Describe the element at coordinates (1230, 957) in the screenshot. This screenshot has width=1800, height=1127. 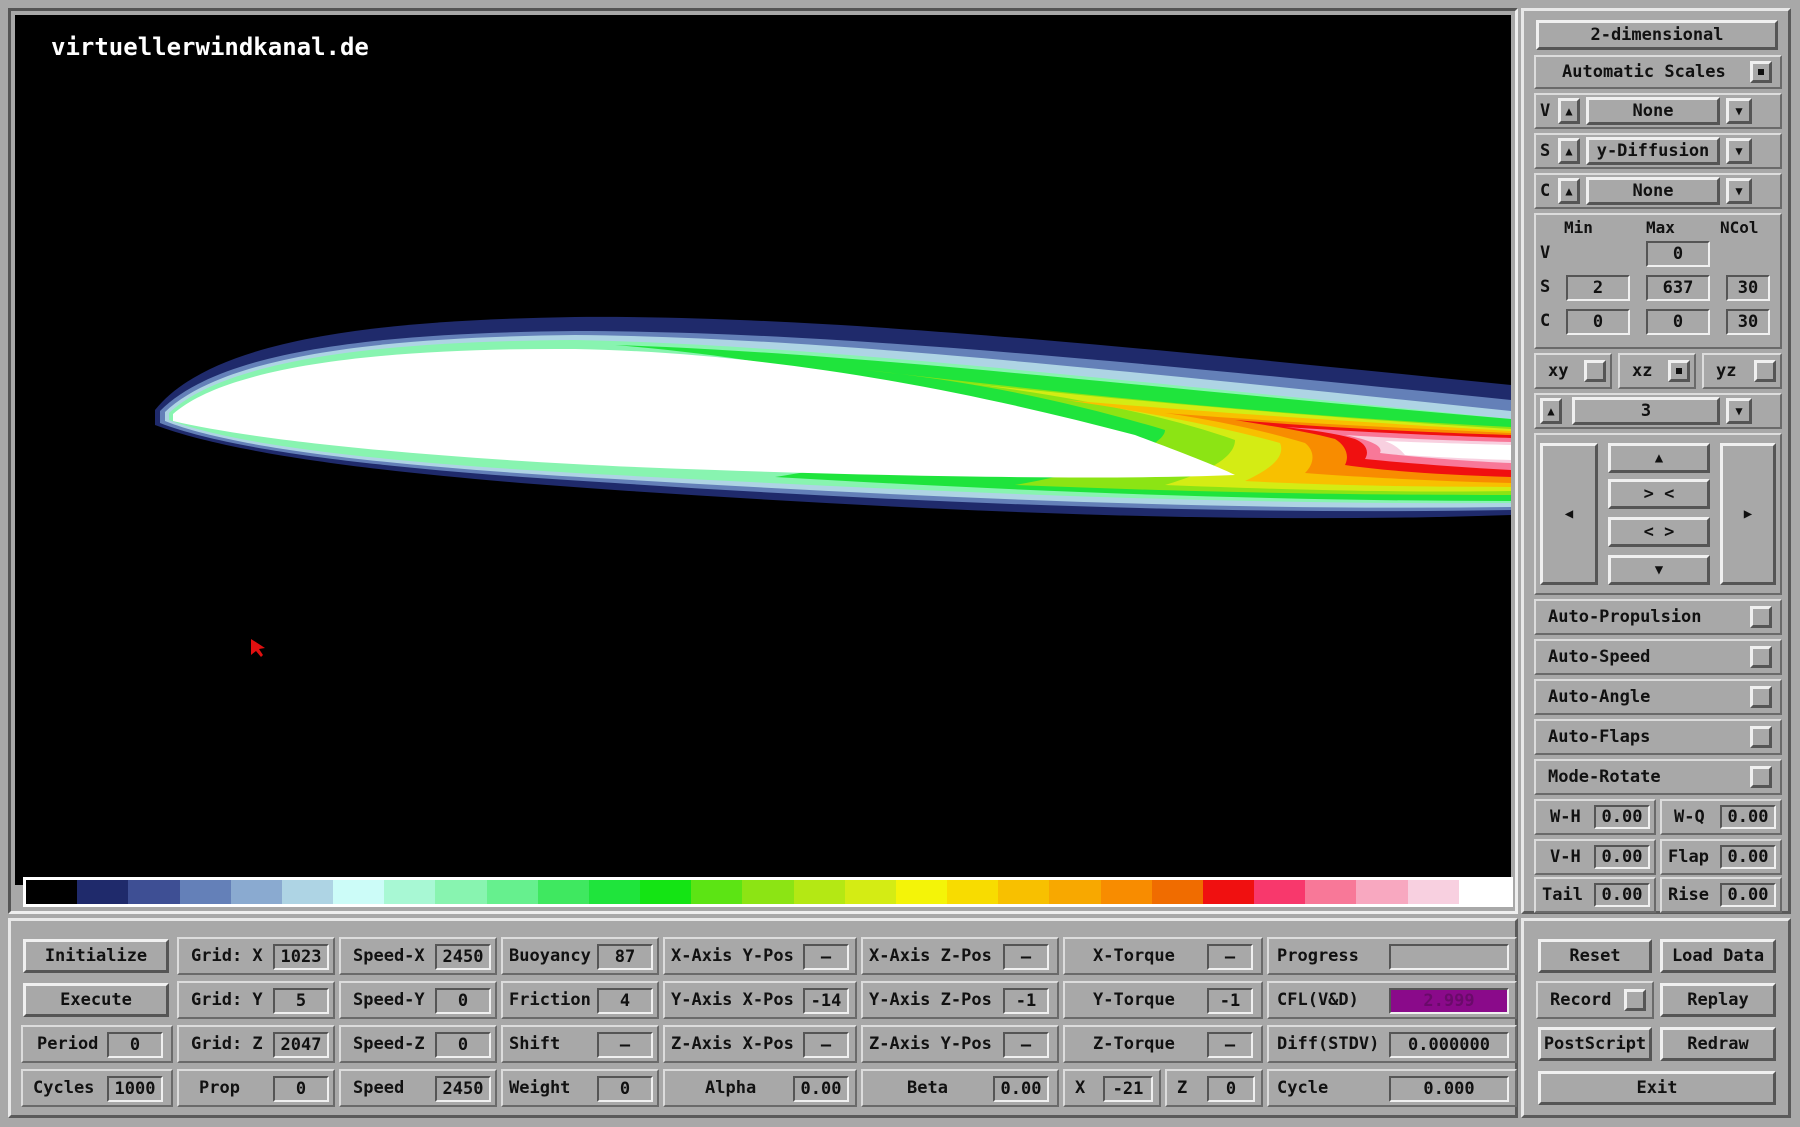
I see `xtorque-field: —` at that location.